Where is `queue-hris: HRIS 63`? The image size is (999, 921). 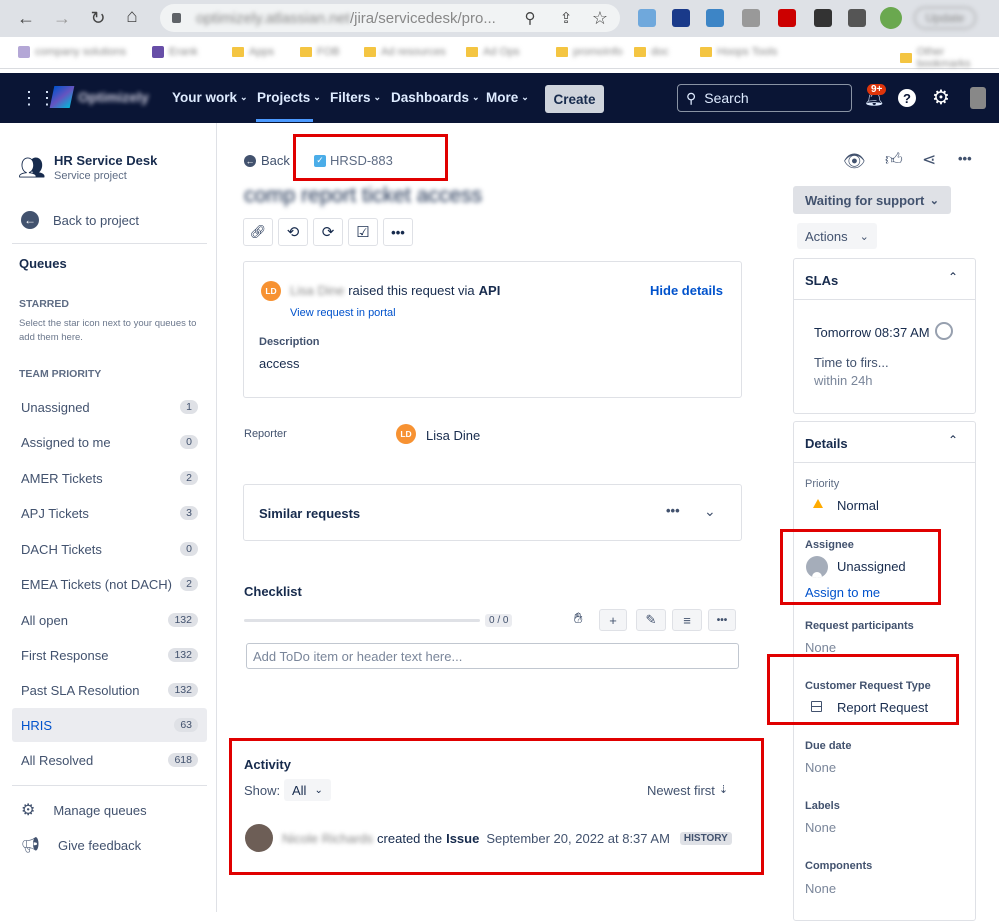 queue-hris: HRIS 63 is located at coordinates (109, 725).